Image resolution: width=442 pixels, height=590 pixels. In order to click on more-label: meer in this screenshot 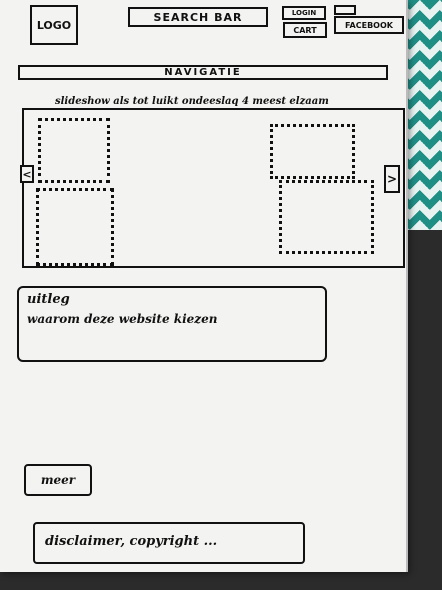, I will do `click(58, 480)`.